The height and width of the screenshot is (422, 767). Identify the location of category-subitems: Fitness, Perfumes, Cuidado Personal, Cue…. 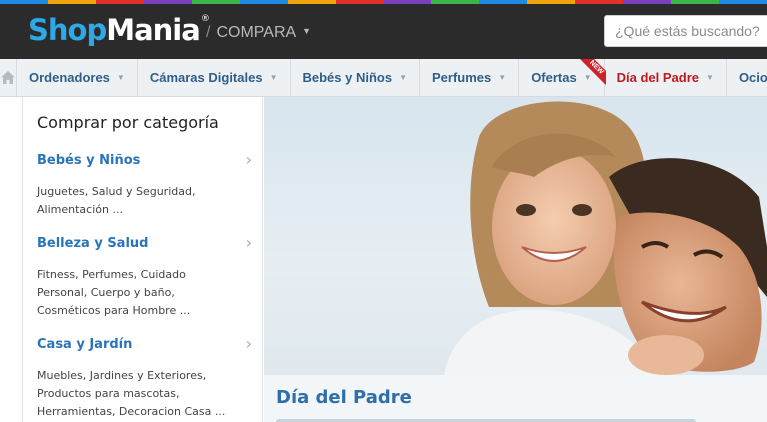
(144, 293).